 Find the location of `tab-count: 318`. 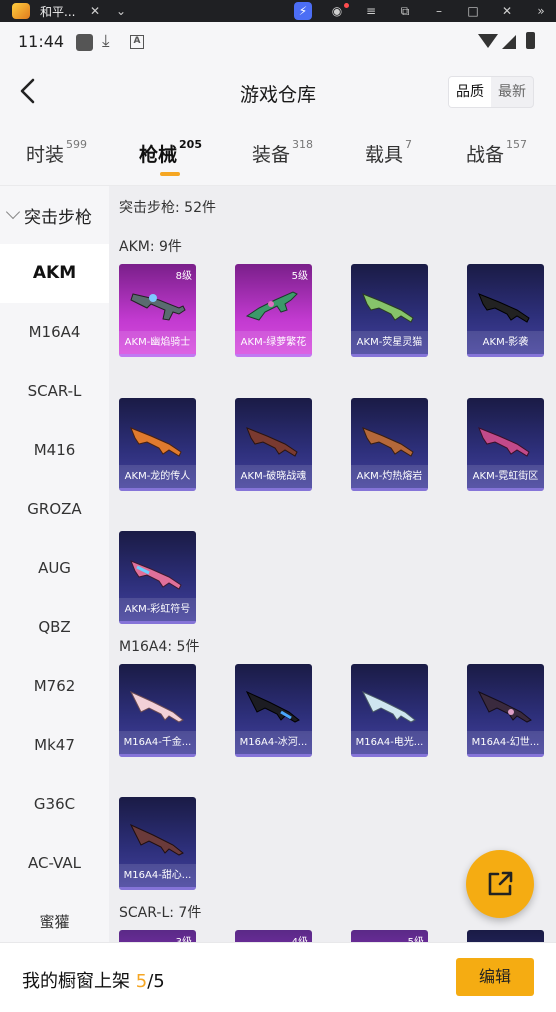

tab-count: 318 is located at coordinates (303, 144).